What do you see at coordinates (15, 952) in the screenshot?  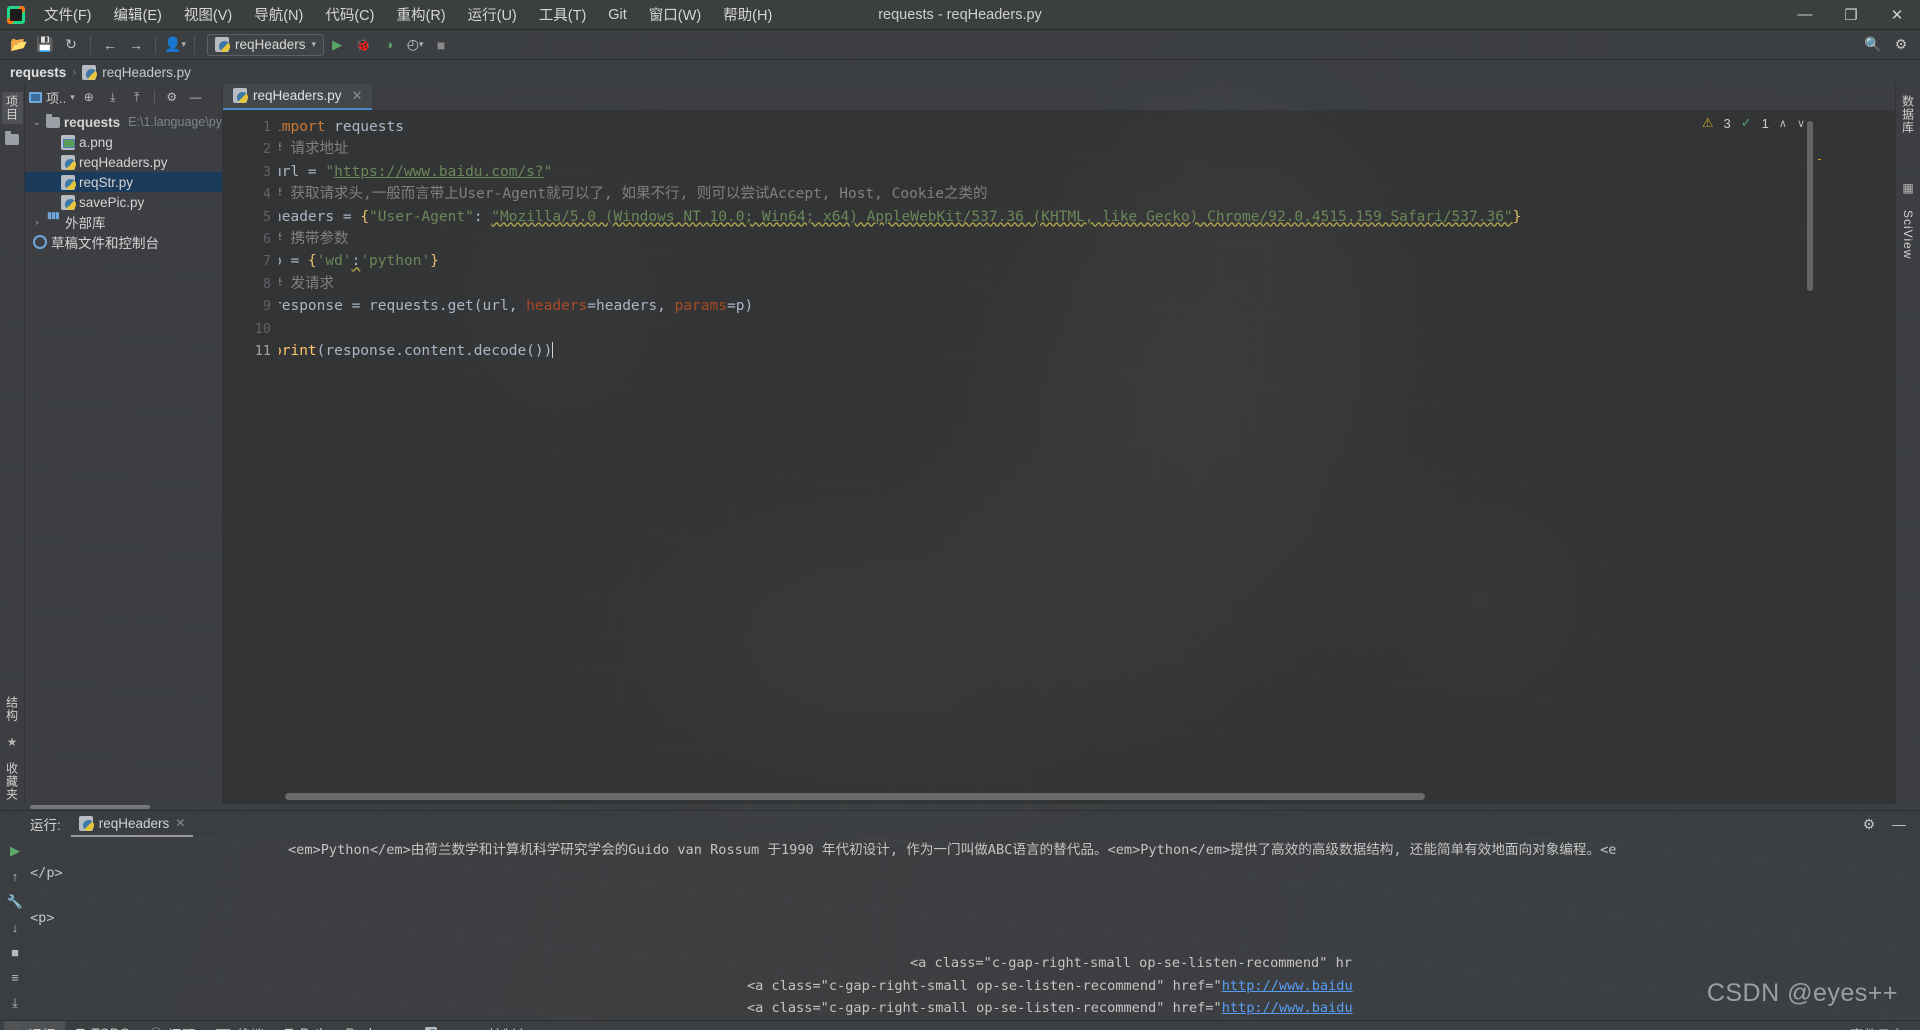 I see `stop-icon: ■` at bounding box center [15, 952].